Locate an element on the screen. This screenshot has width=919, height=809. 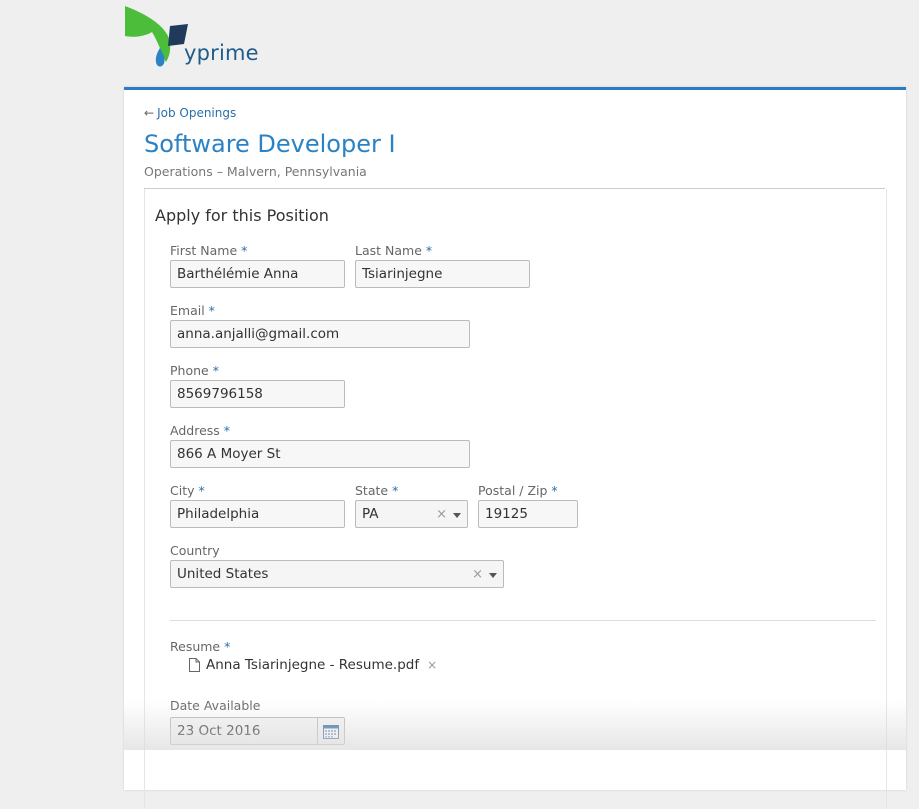
state-dropdown-caret-icon is located at coordinates (457, 515).